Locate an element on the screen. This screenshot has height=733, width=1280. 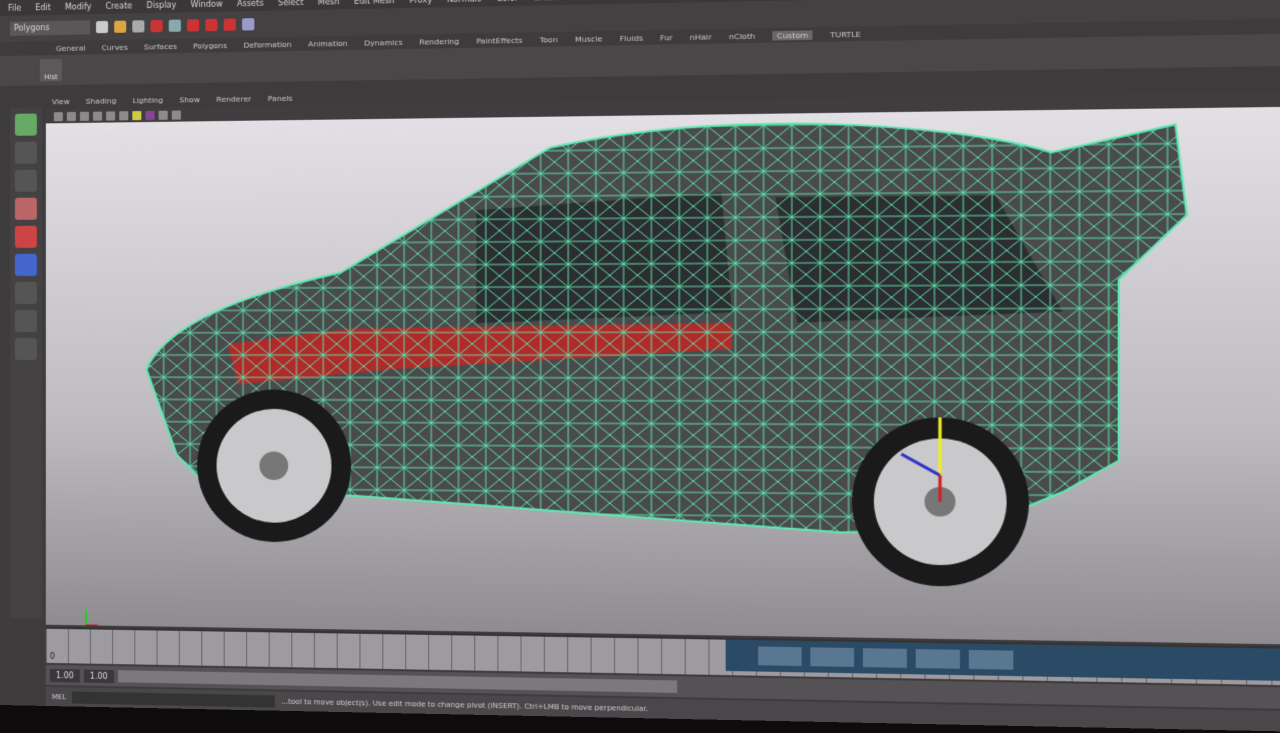
menu-normals: Normals is located at coordinates (464, 2).